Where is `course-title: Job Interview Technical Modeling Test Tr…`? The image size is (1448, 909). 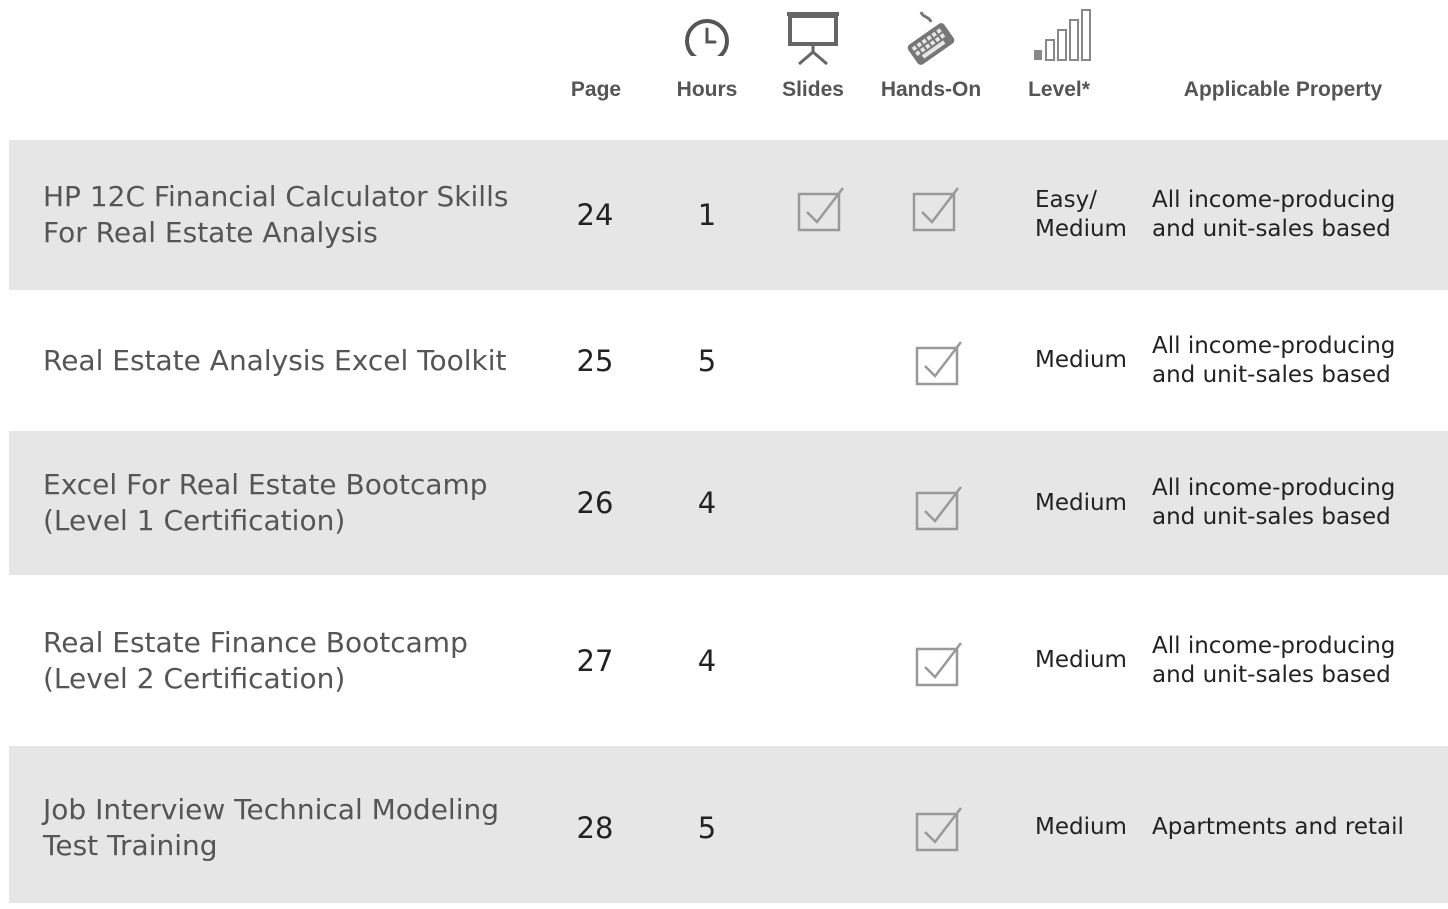
course-title: Job Interview Technical Modeling Test Tr… is located at coordinates (283, 827).